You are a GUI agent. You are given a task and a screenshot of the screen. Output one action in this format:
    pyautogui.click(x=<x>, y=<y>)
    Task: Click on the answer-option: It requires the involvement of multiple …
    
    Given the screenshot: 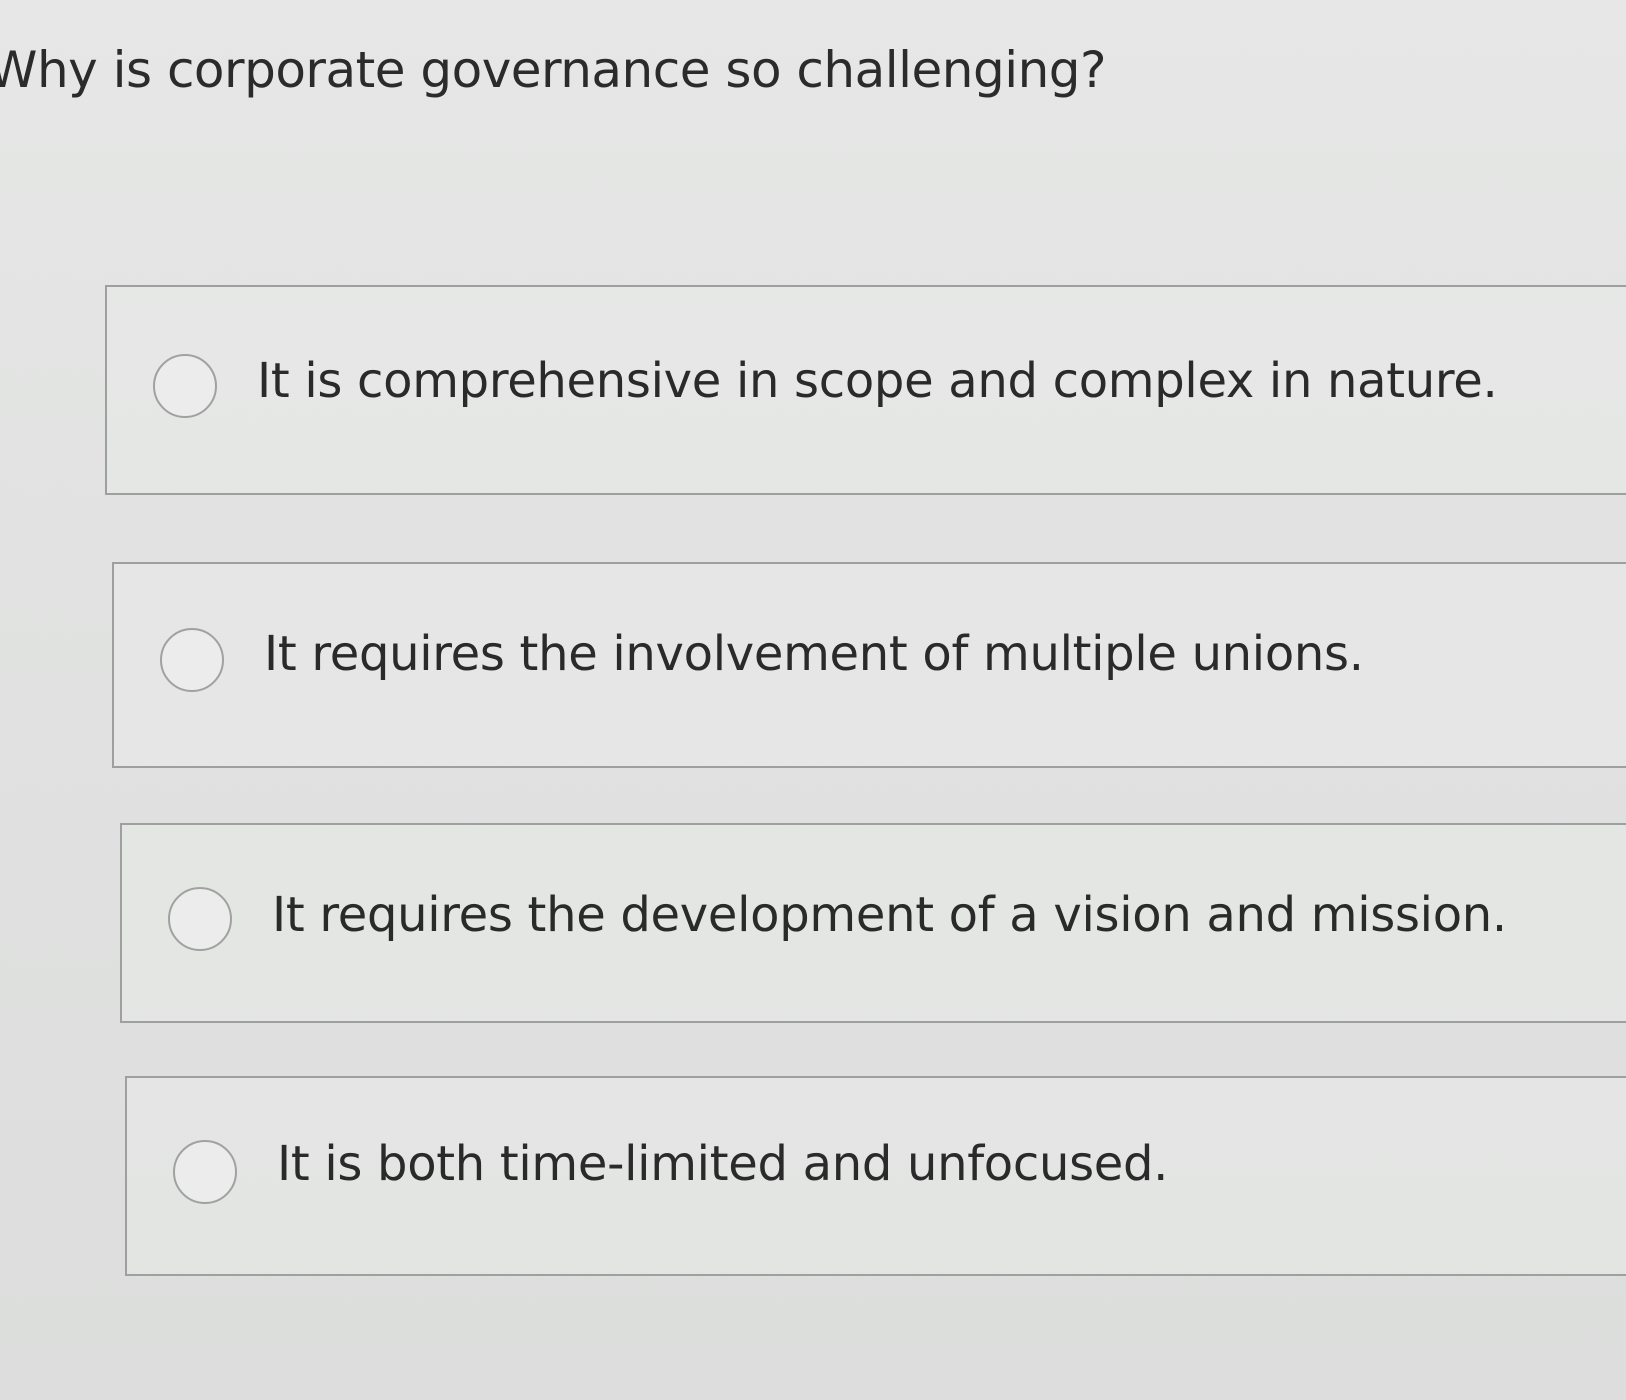 What is the action you would take?
    pyautogui.click(x=869, y=665)
    